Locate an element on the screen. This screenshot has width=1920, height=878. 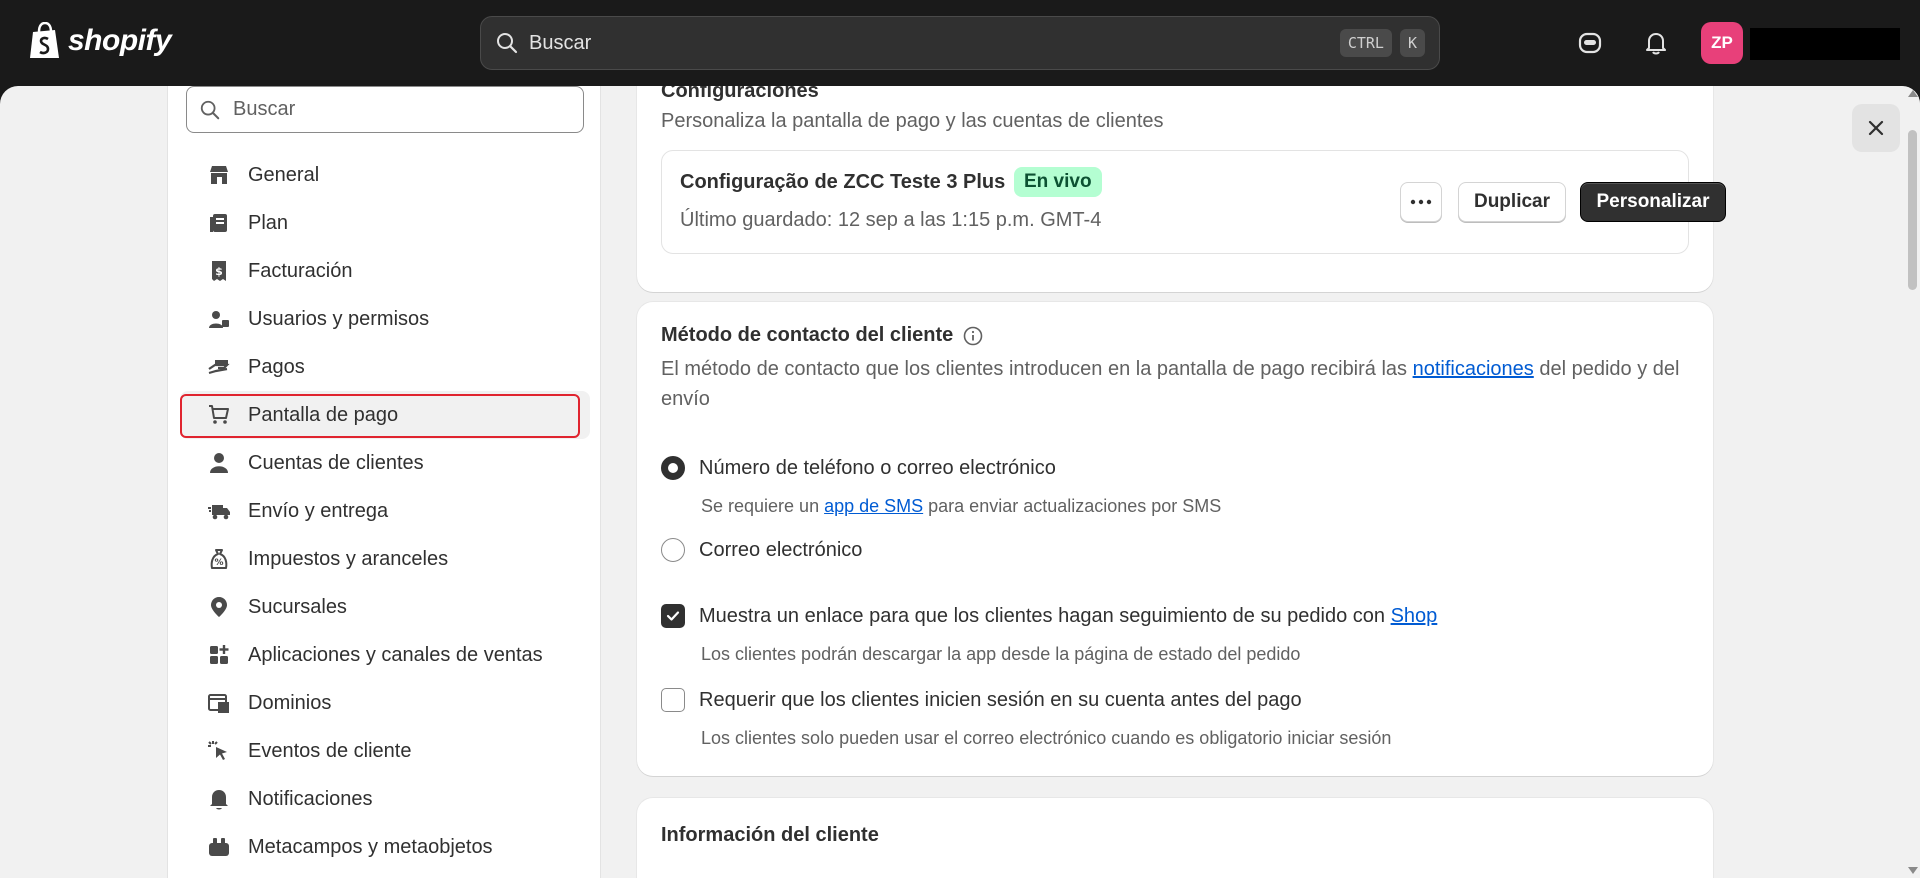
sidebar-item-label: Pantalla de pago is located at coordinates (323, 414).